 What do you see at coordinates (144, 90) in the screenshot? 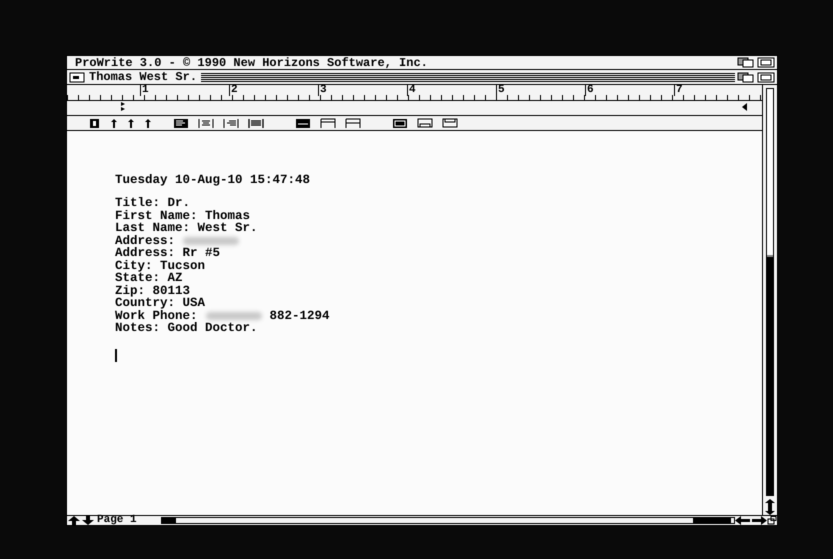
I see `ruler-number: 1` at bounding box center [144, 90].